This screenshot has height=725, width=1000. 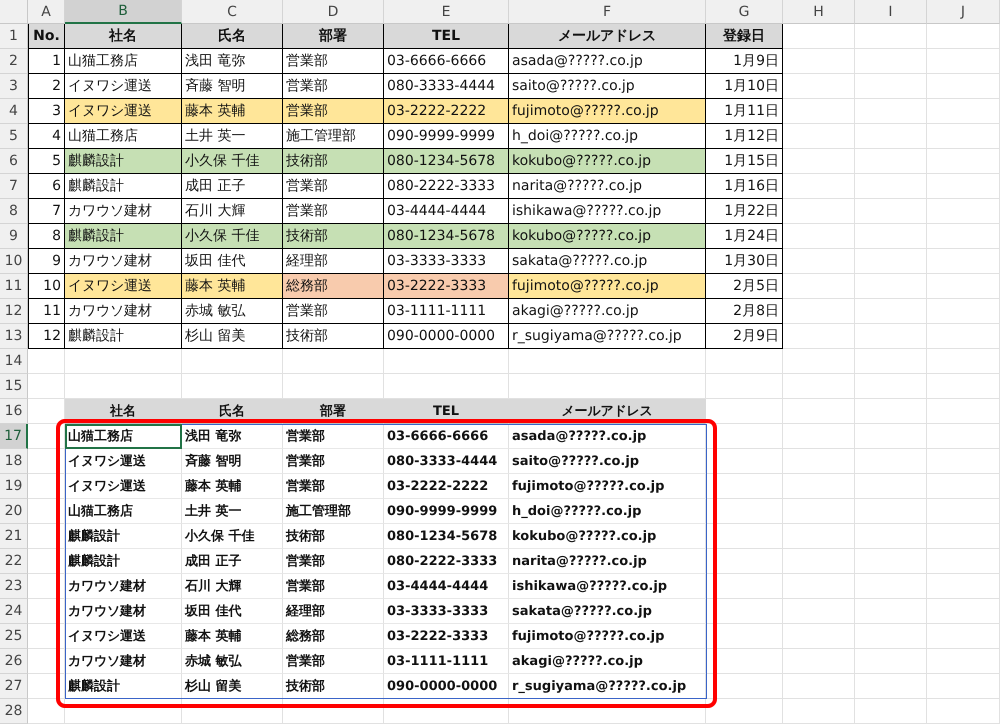 I want to click on column-header: I, so click(x=891, y=12).